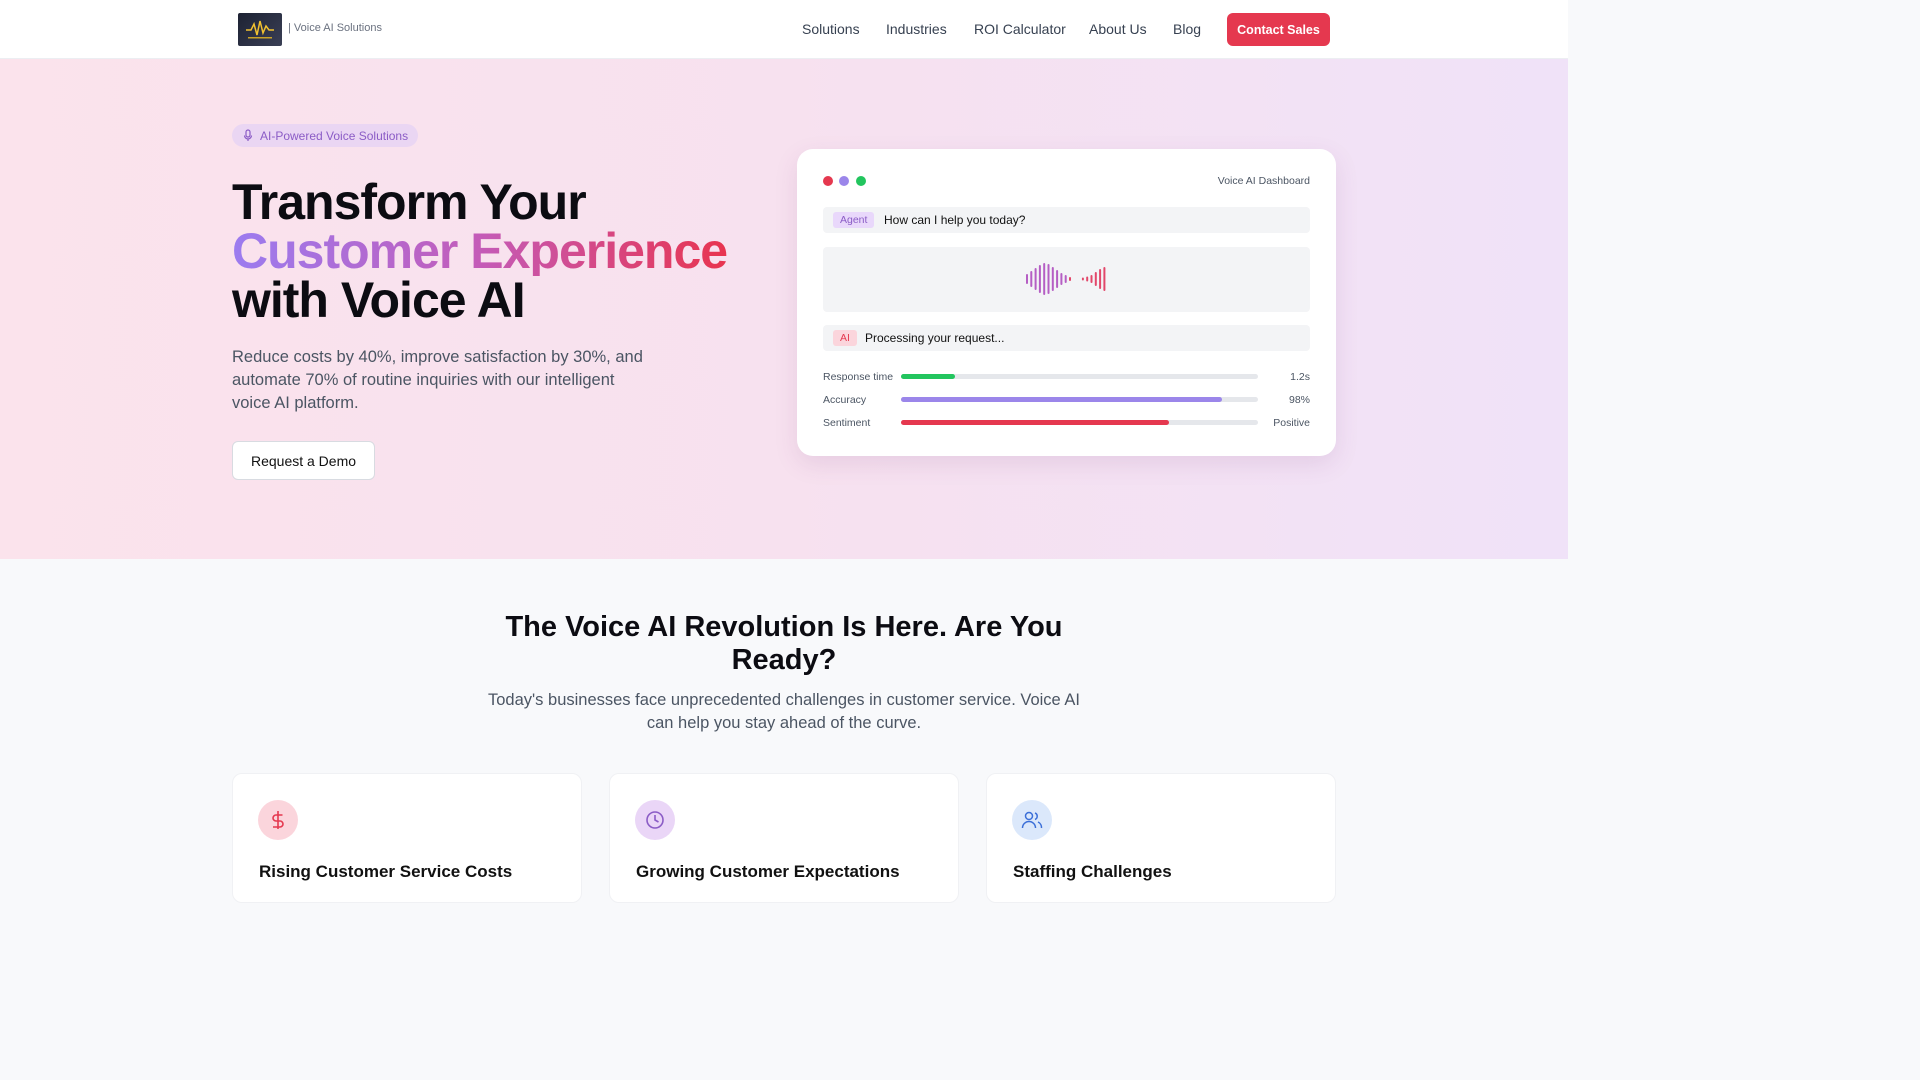 This screenshot has height=1080, width=1920. What do you see at coordinates (916, 29) in the screenshot?
I see `nav-industries: Industries` at bounding box center [916, 29].